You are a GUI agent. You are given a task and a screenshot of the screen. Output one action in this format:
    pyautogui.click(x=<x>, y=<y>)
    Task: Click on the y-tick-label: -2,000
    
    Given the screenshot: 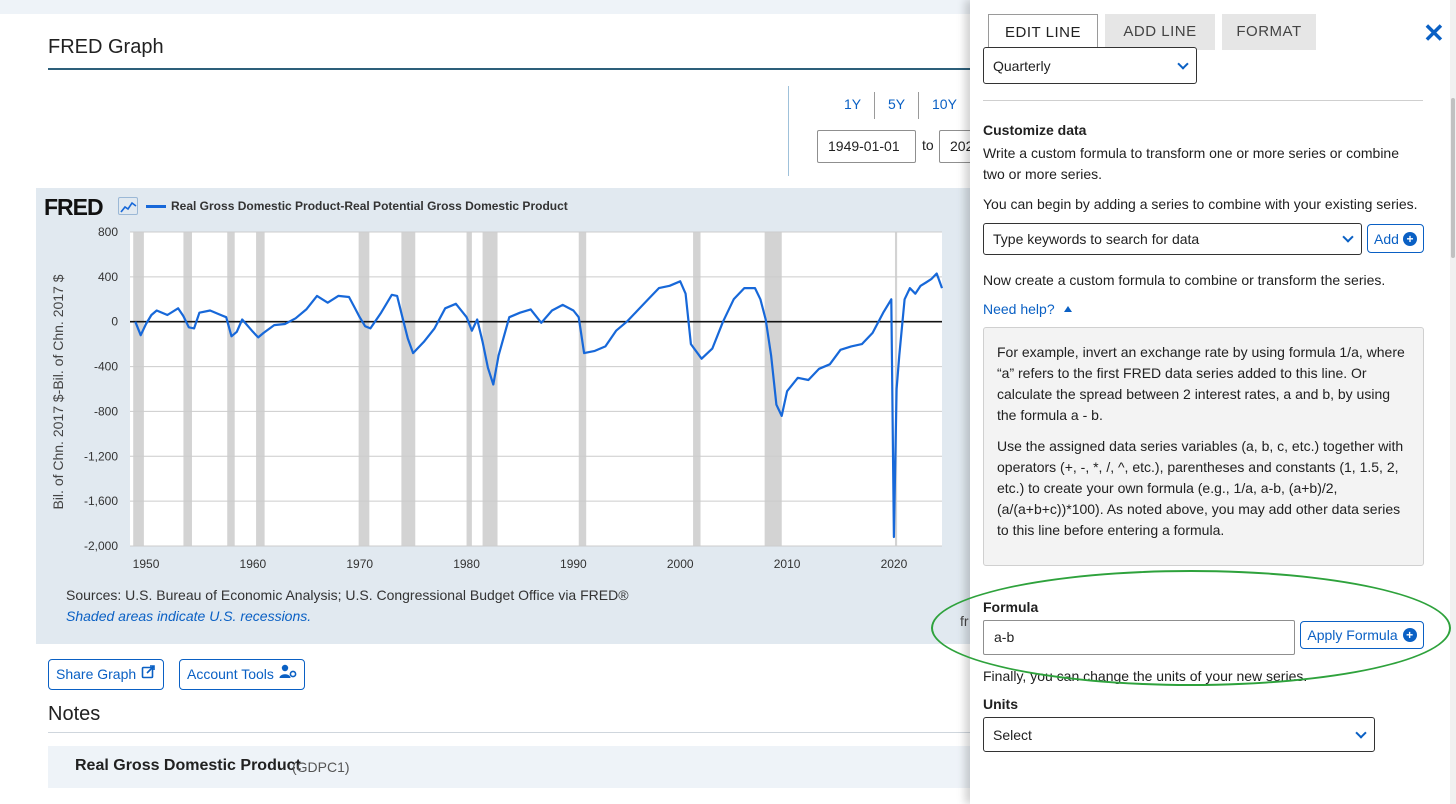 What is the action you would take?
    pyautogui.click(x=101, y=546)
    